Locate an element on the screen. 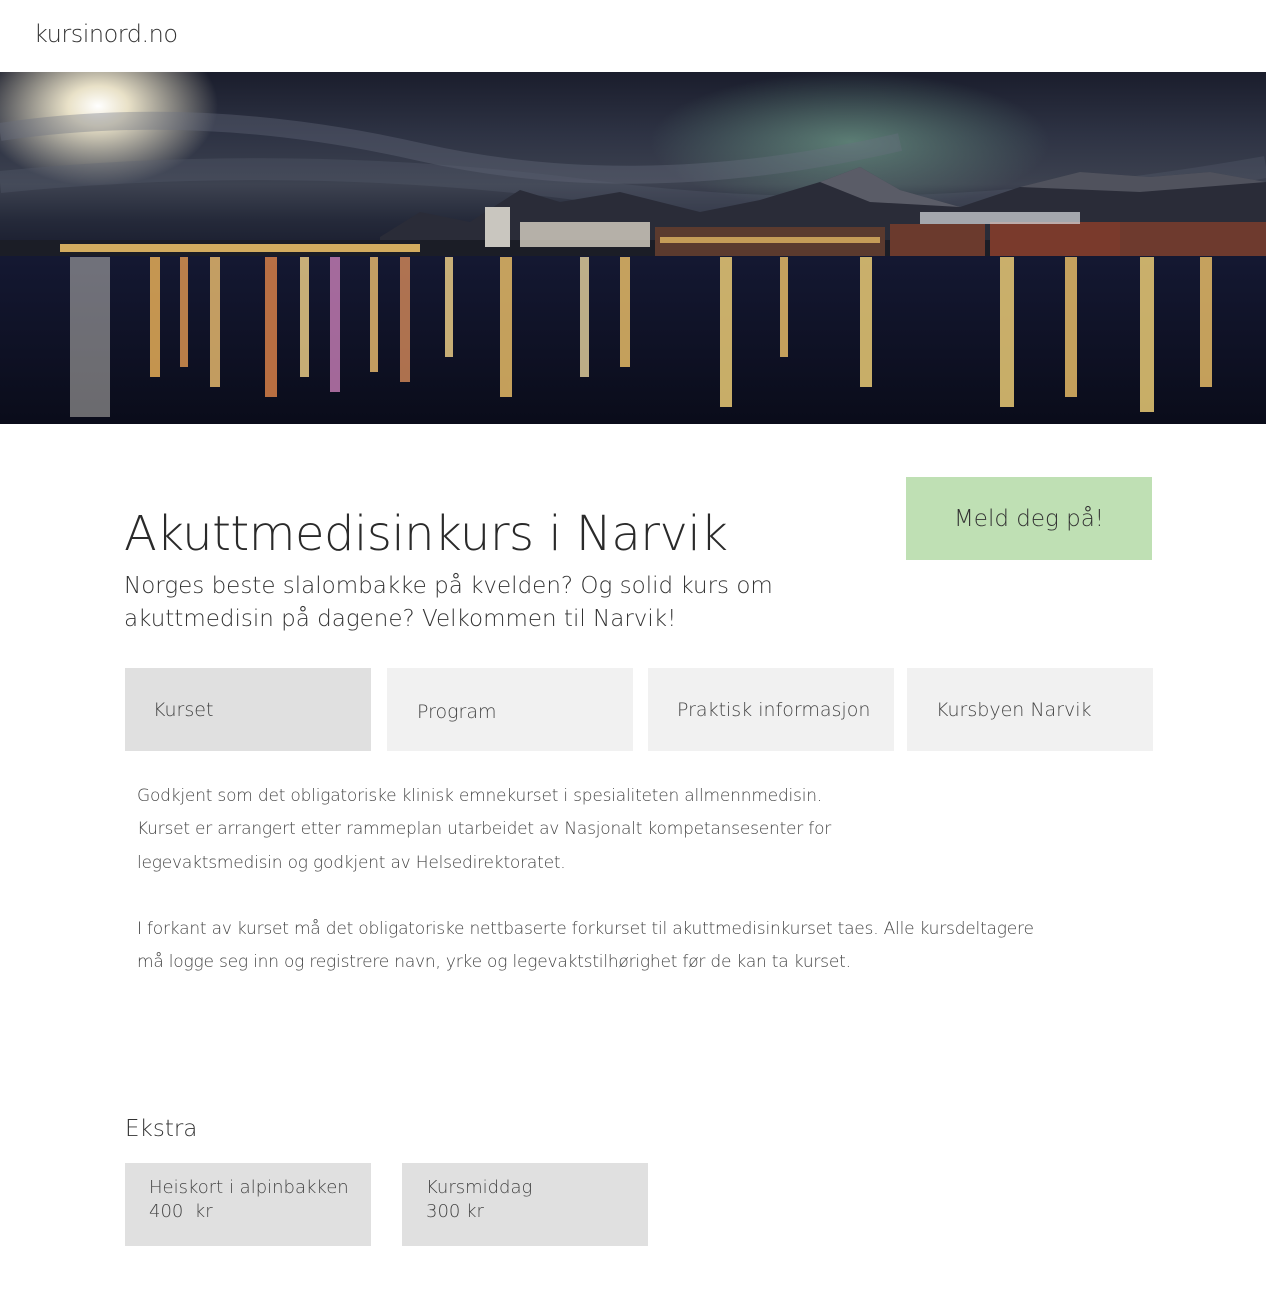 The width and height of the screenshot is (1266, 1314). extras-heading: Ekstra is located at coordinates (161, 1129).